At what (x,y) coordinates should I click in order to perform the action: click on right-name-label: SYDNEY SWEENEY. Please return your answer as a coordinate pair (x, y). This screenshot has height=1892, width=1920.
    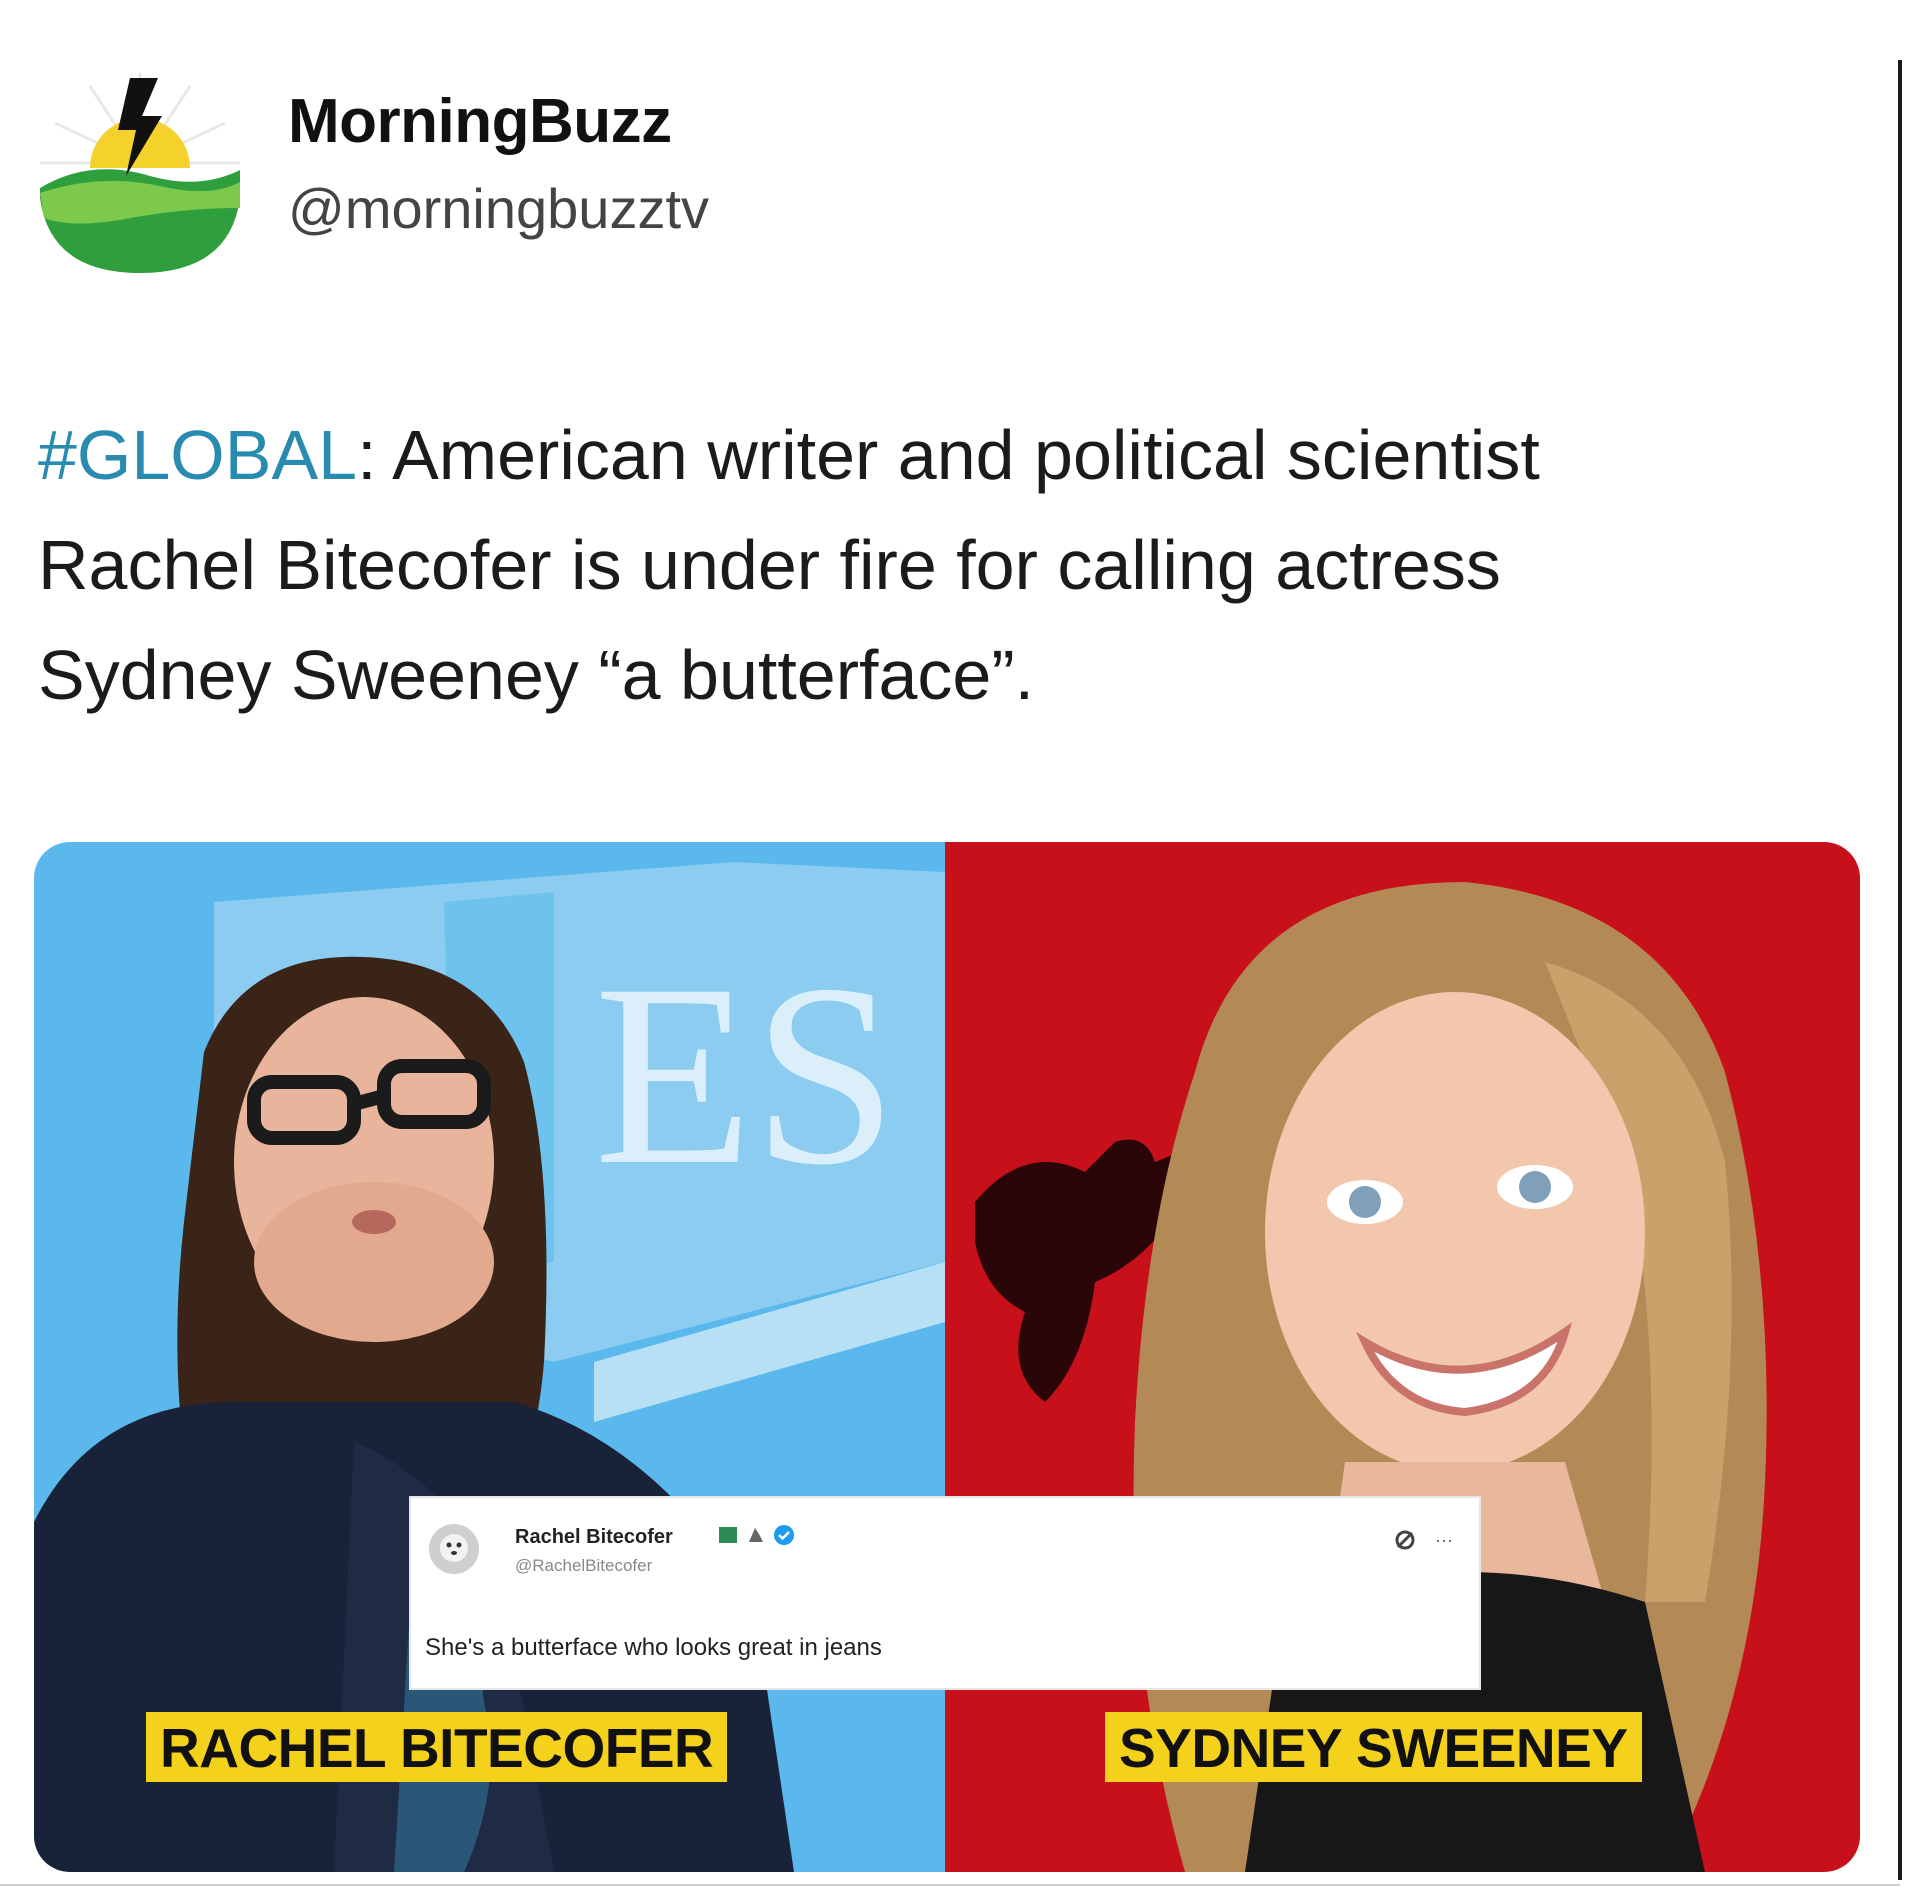
    Looking at the image, I should click on (1373, 1747).